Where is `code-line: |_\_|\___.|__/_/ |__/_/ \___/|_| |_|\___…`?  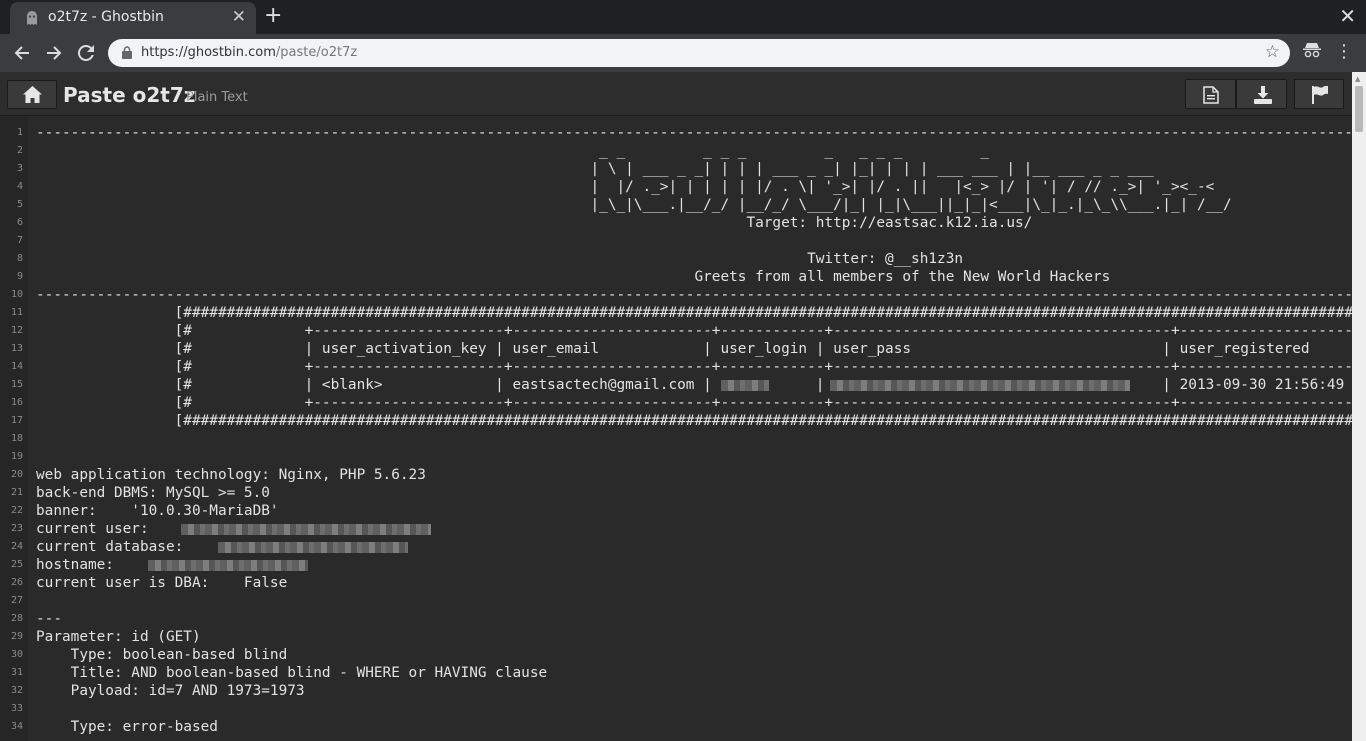
code-line: |_\_|\___.|__/_/ |__/_/ \___/|_| |_|\___… is located at coordinates (634, 205).